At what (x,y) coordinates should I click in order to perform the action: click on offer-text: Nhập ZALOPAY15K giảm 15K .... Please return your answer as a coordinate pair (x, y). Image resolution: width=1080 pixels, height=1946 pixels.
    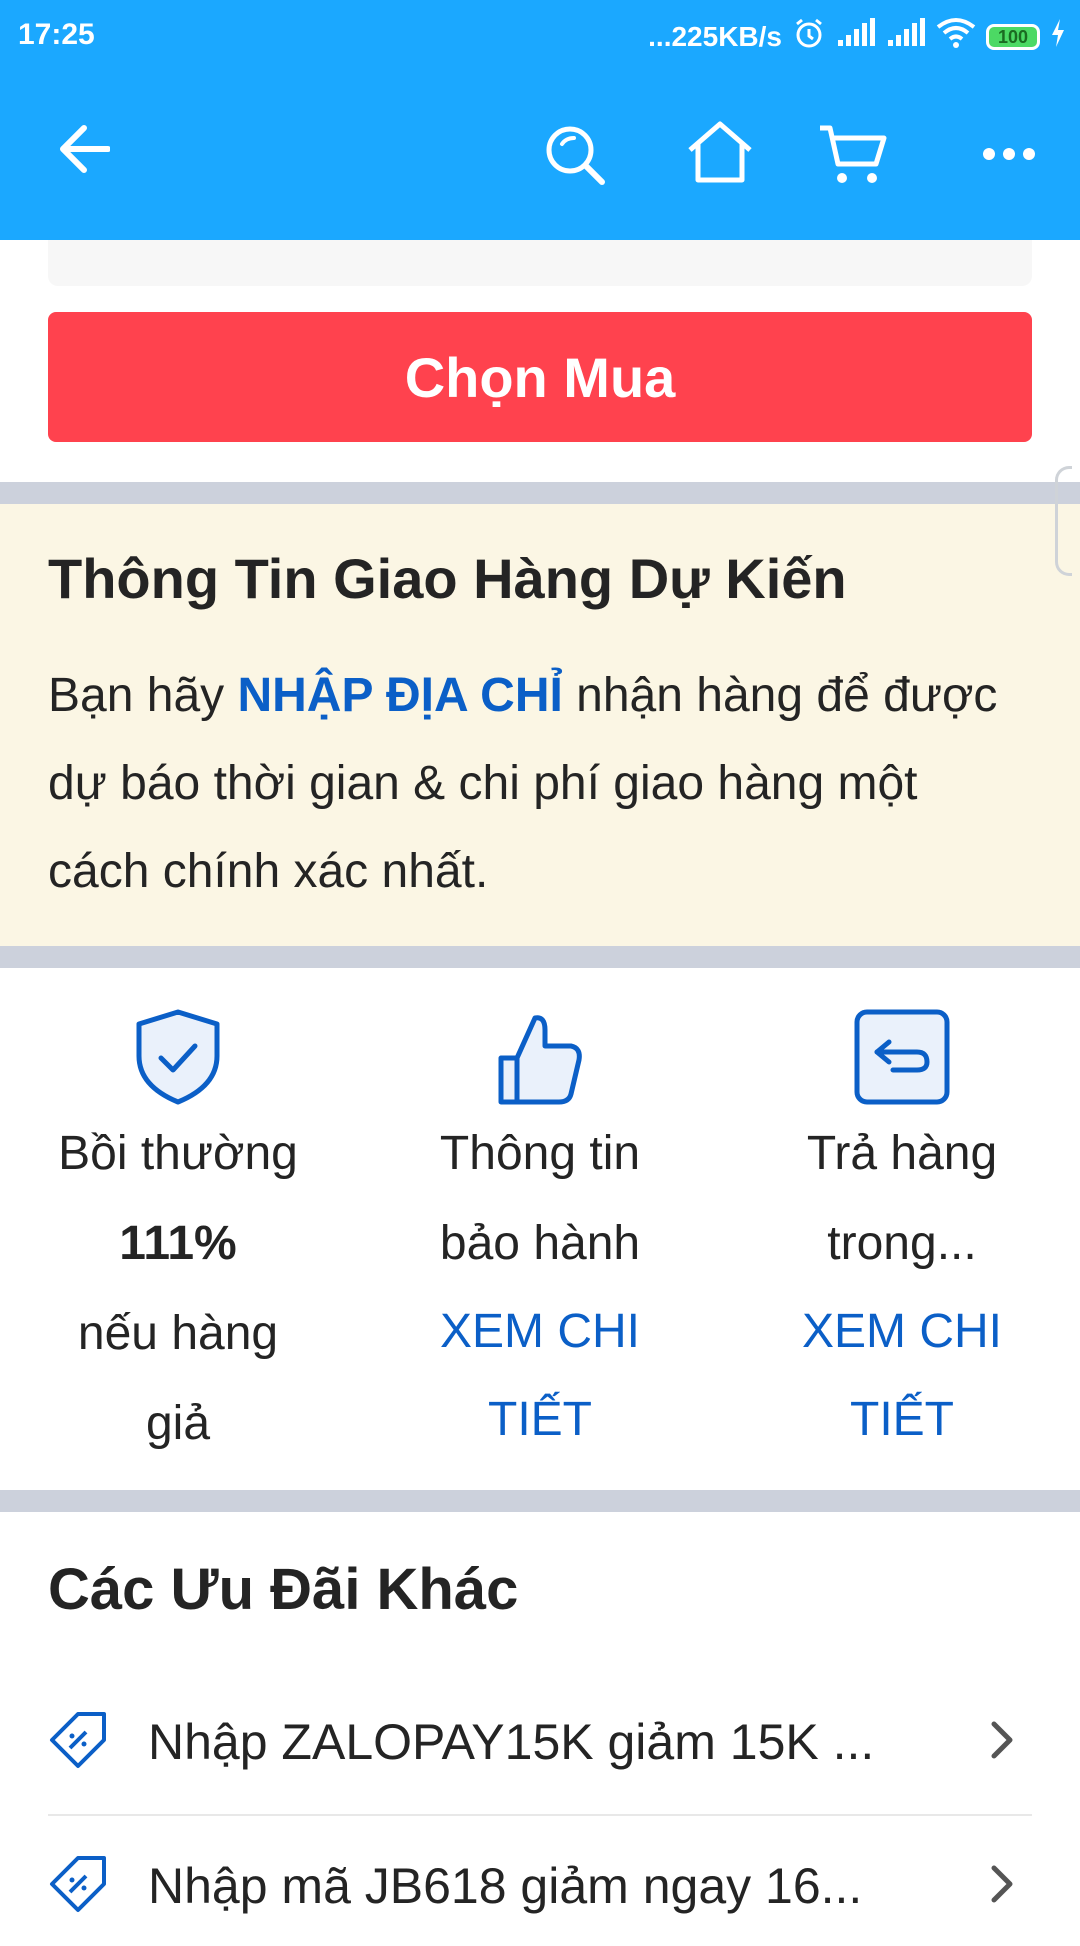
    Looking at the image, I should click on (511, 1742).